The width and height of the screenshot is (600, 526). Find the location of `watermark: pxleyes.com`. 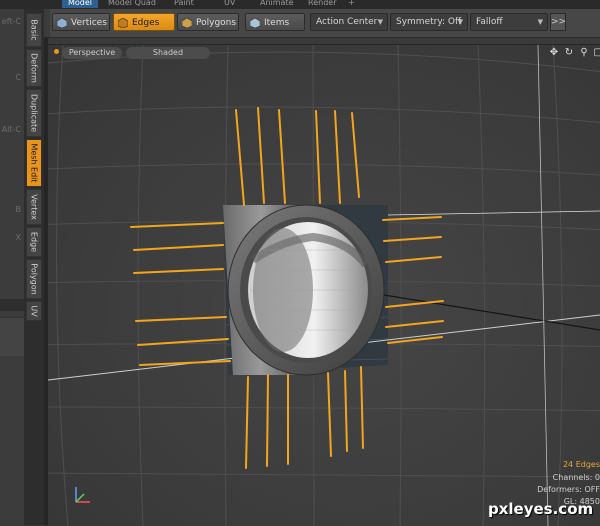

watermark: pxleyes.com is located at coordinates (541, 509).